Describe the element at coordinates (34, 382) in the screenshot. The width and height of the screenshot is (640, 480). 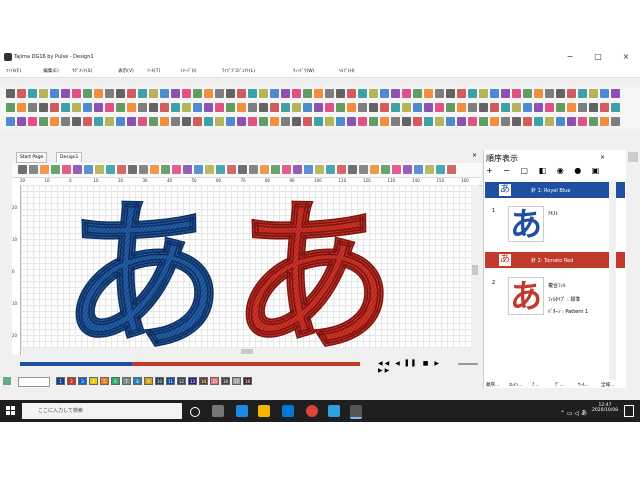
I see `current-color-box` at that location.